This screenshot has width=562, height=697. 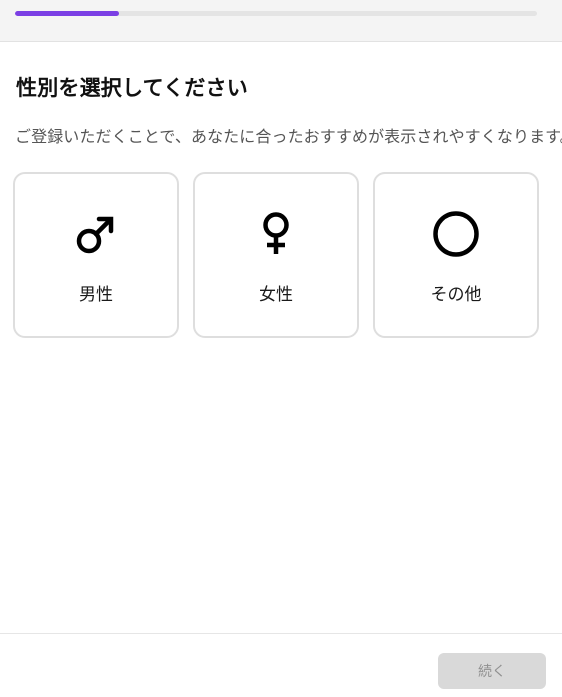 I want to click on male-symbol-icon, so click(x=96, y=234).